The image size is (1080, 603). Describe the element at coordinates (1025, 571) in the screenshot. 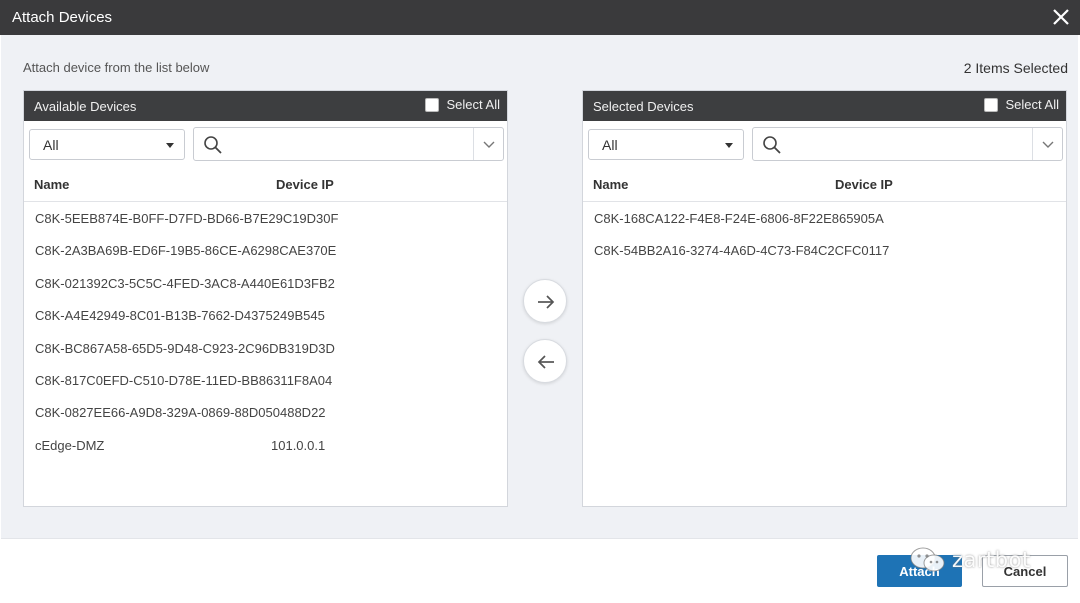

I see `cancel-button: Cancel` at that location.